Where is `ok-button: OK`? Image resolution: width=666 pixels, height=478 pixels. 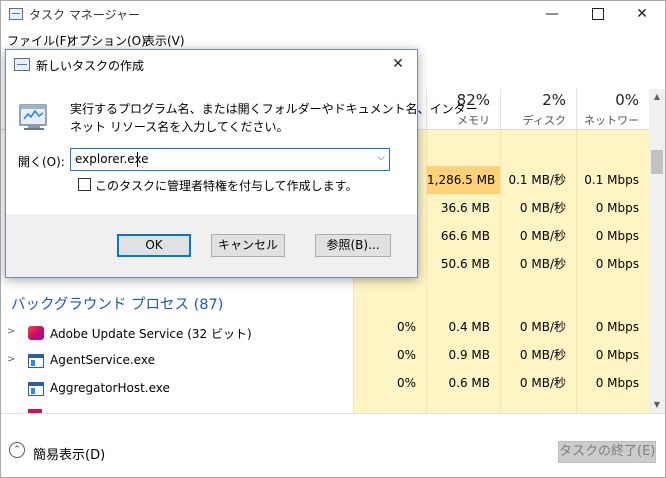
ok-button: OK is located at coordinates (154, 245).